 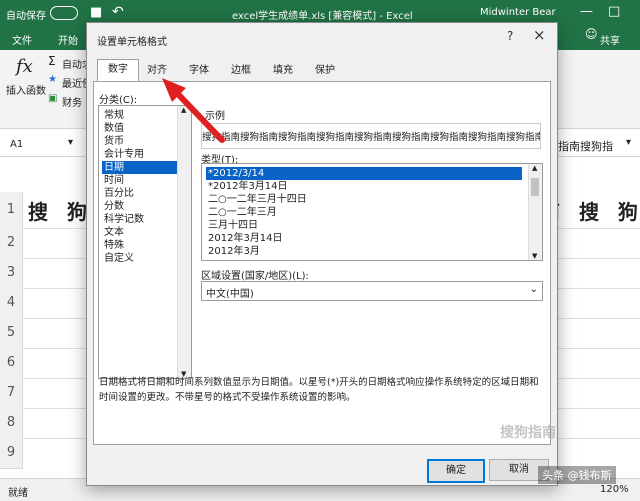 I want to click on arrow-shaft, so click(x=199, y=116).